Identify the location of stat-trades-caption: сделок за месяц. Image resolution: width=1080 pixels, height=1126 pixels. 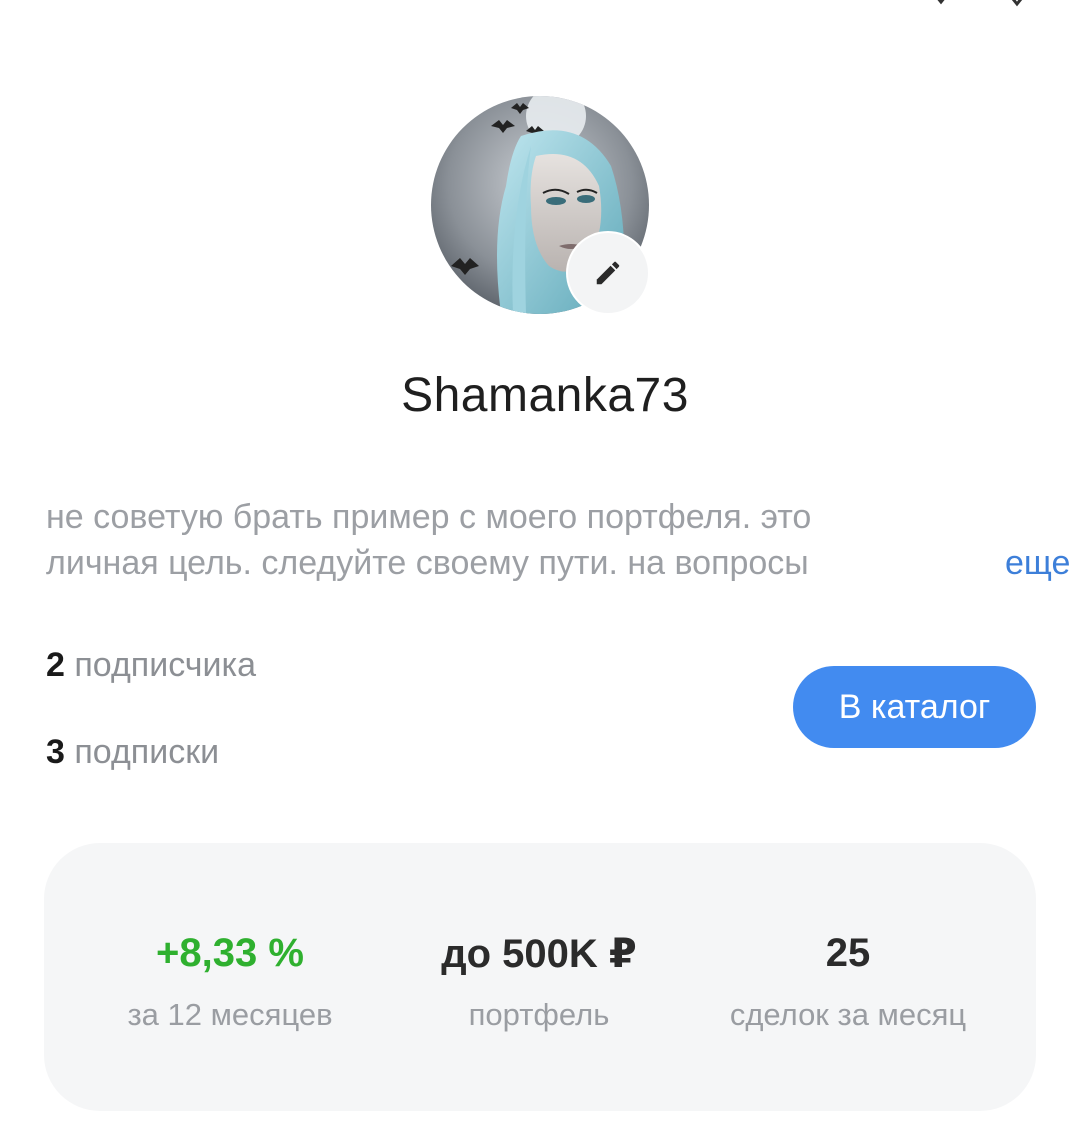
(848, 1014).